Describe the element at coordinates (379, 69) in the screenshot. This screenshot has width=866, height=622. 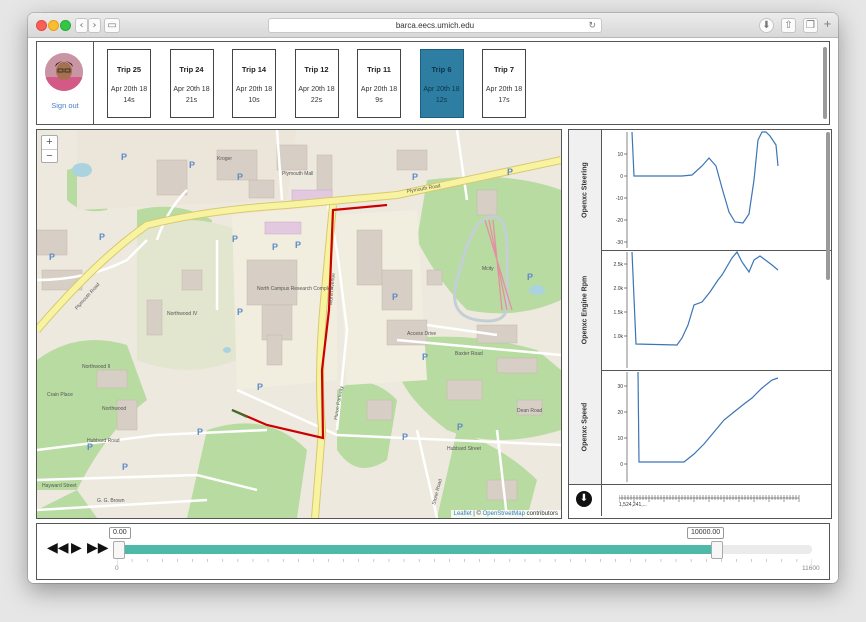
I see `trip-name: Trip 11` at that location.